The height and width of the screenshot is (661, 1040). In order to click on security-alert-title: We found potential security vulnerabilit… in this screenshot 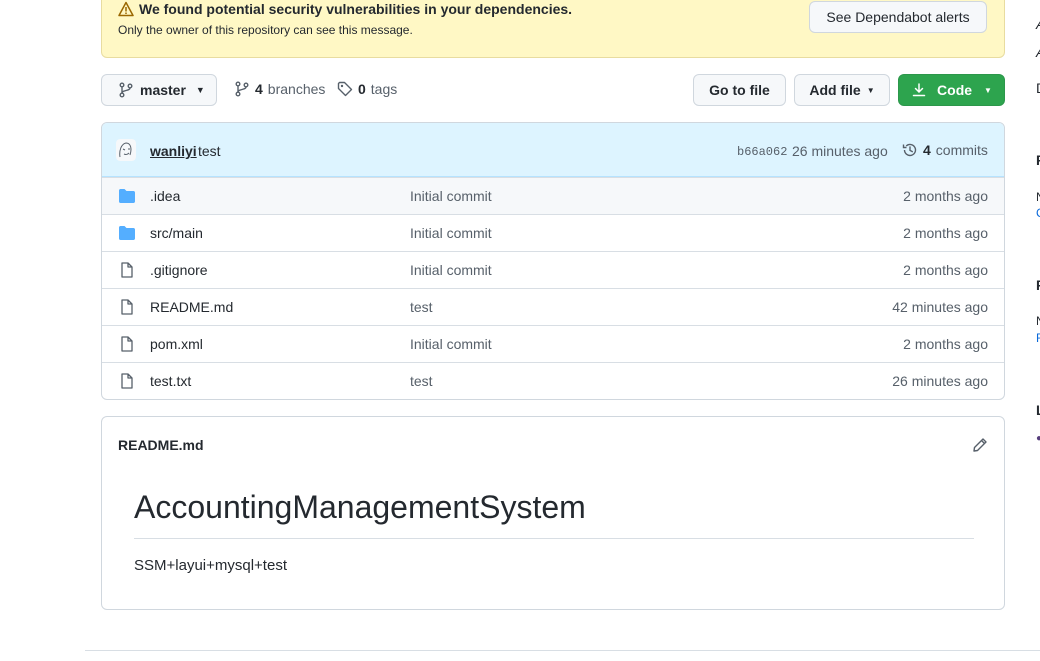, I will do `click(345, 9)`.